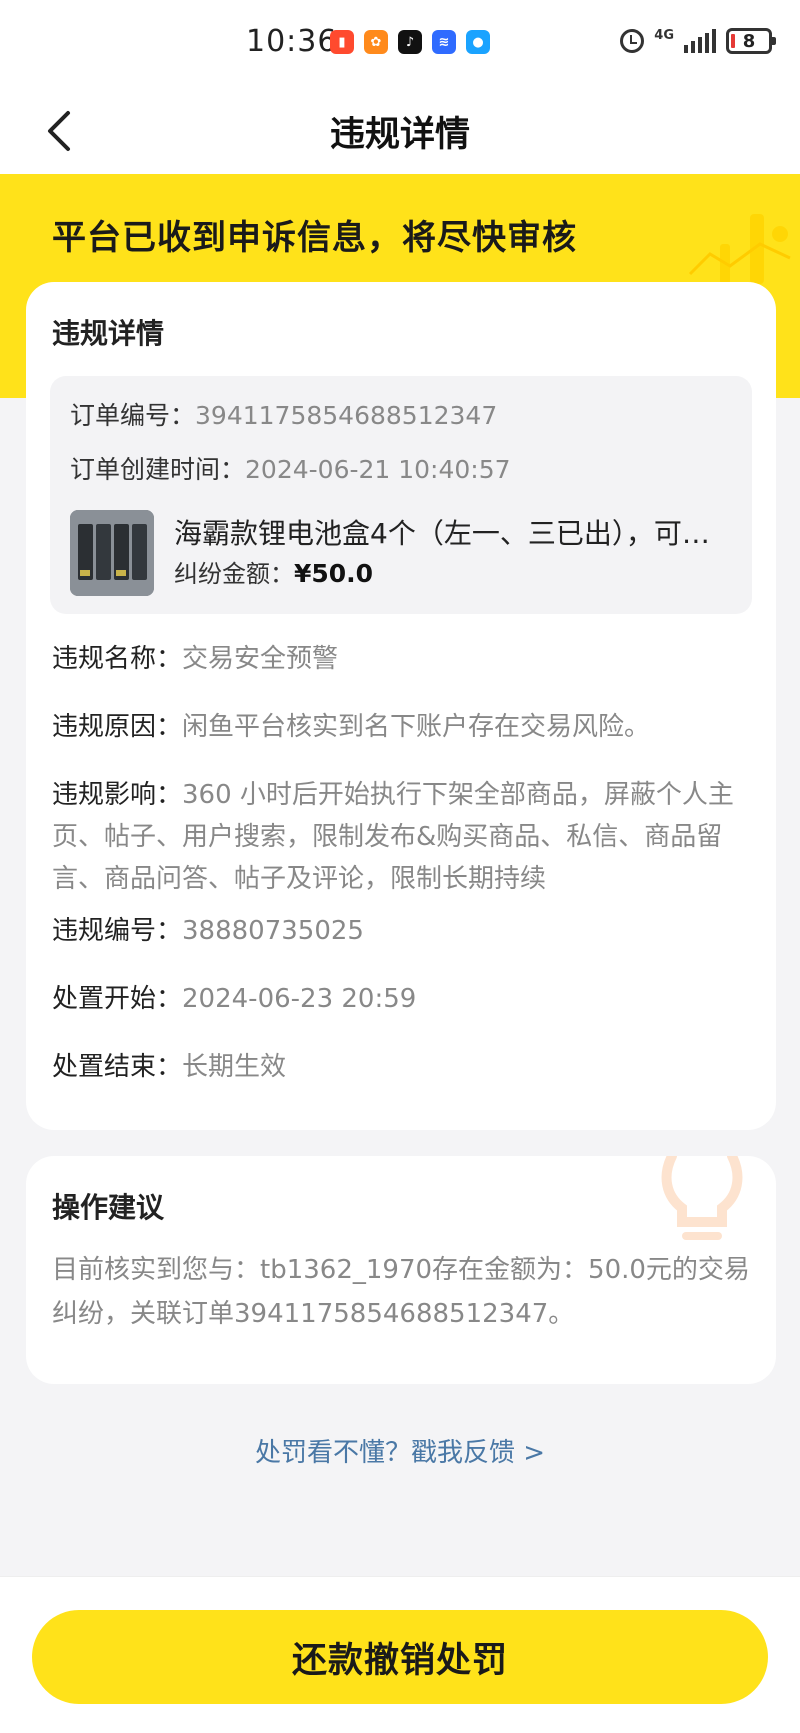 The height and width of the screenshot is (1733, 800). Describe the element at coordinates (158, 469) in the screenshot. I see `order-created-label: 订单创建时间：` at that location.